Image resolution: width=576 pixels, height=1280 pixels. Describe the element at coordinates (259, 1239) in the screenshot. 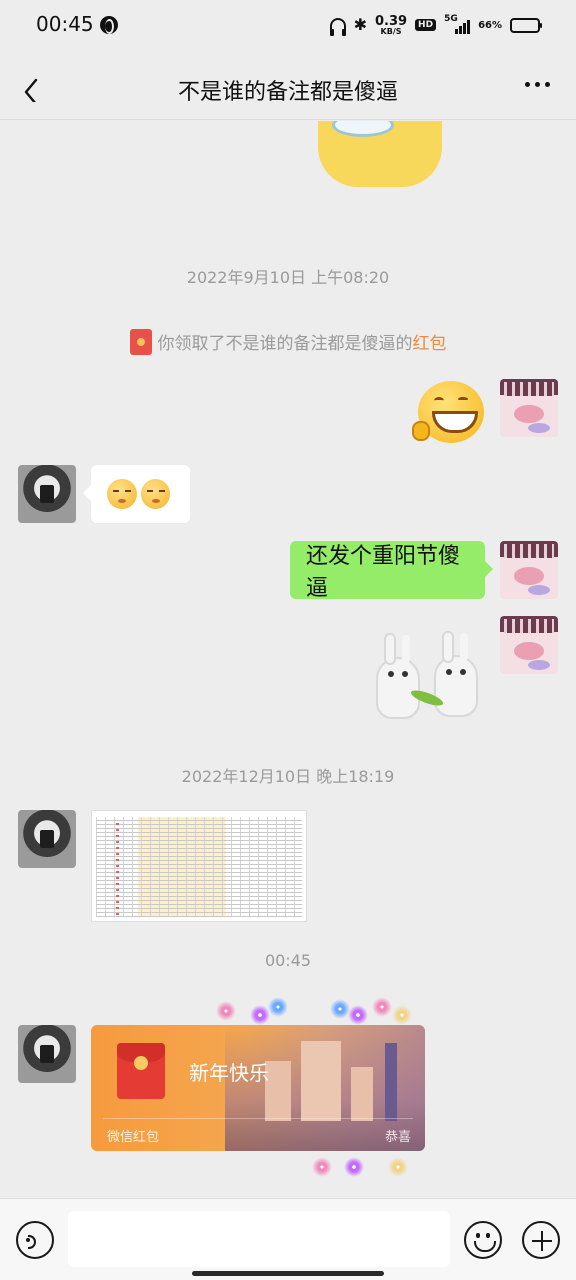

I see `message-input` at that location.